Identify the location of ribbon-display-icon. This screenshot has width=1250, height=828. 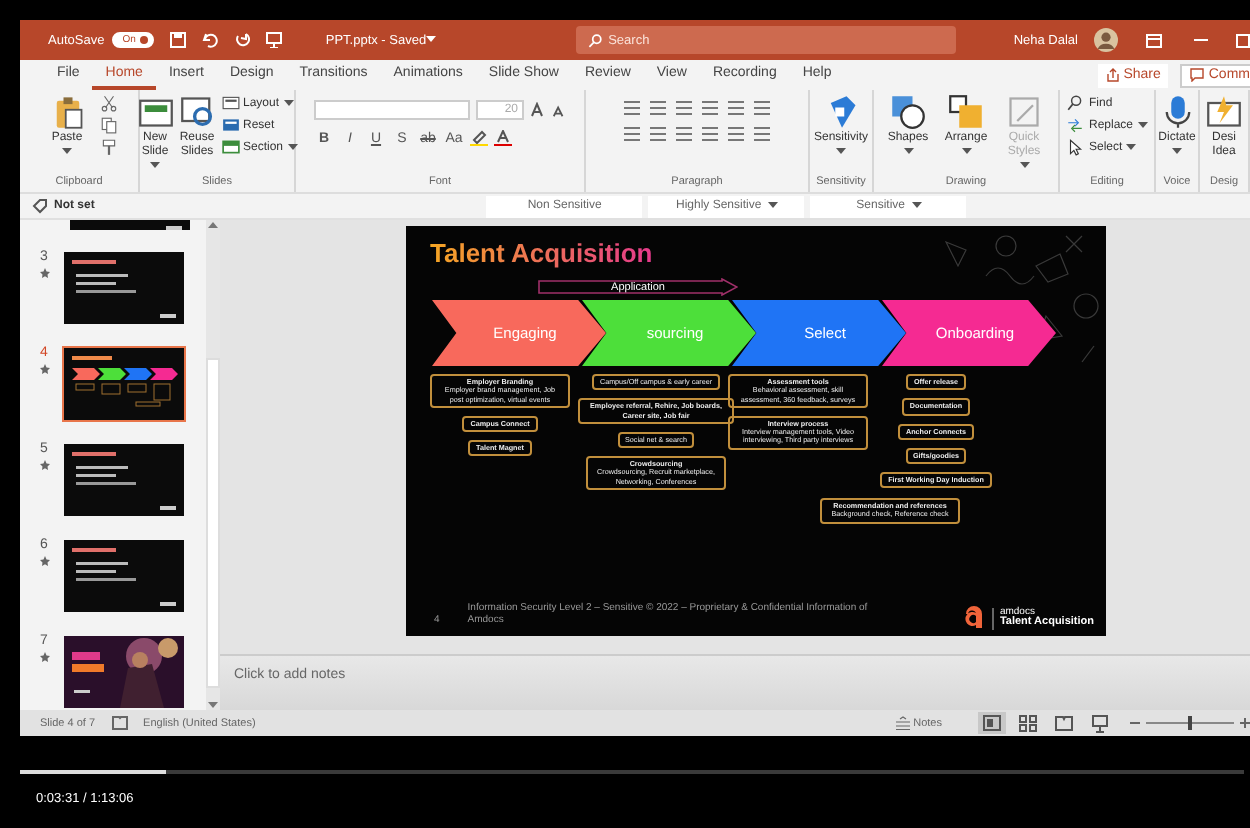
(1154, 40).